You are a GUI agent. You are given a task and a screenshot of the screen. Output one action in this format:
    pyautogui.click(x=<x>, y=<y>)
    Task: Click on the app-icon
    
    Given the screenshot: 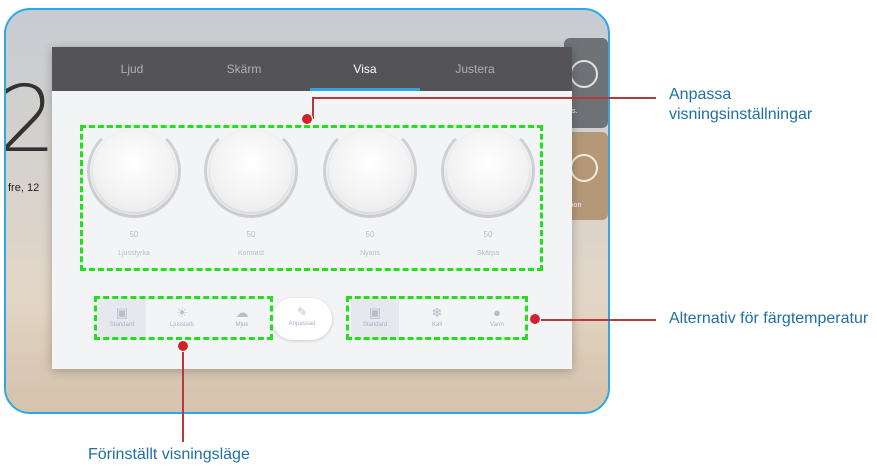 What is the action you would take?
    pyautogui.click(x=584, y=168)
    